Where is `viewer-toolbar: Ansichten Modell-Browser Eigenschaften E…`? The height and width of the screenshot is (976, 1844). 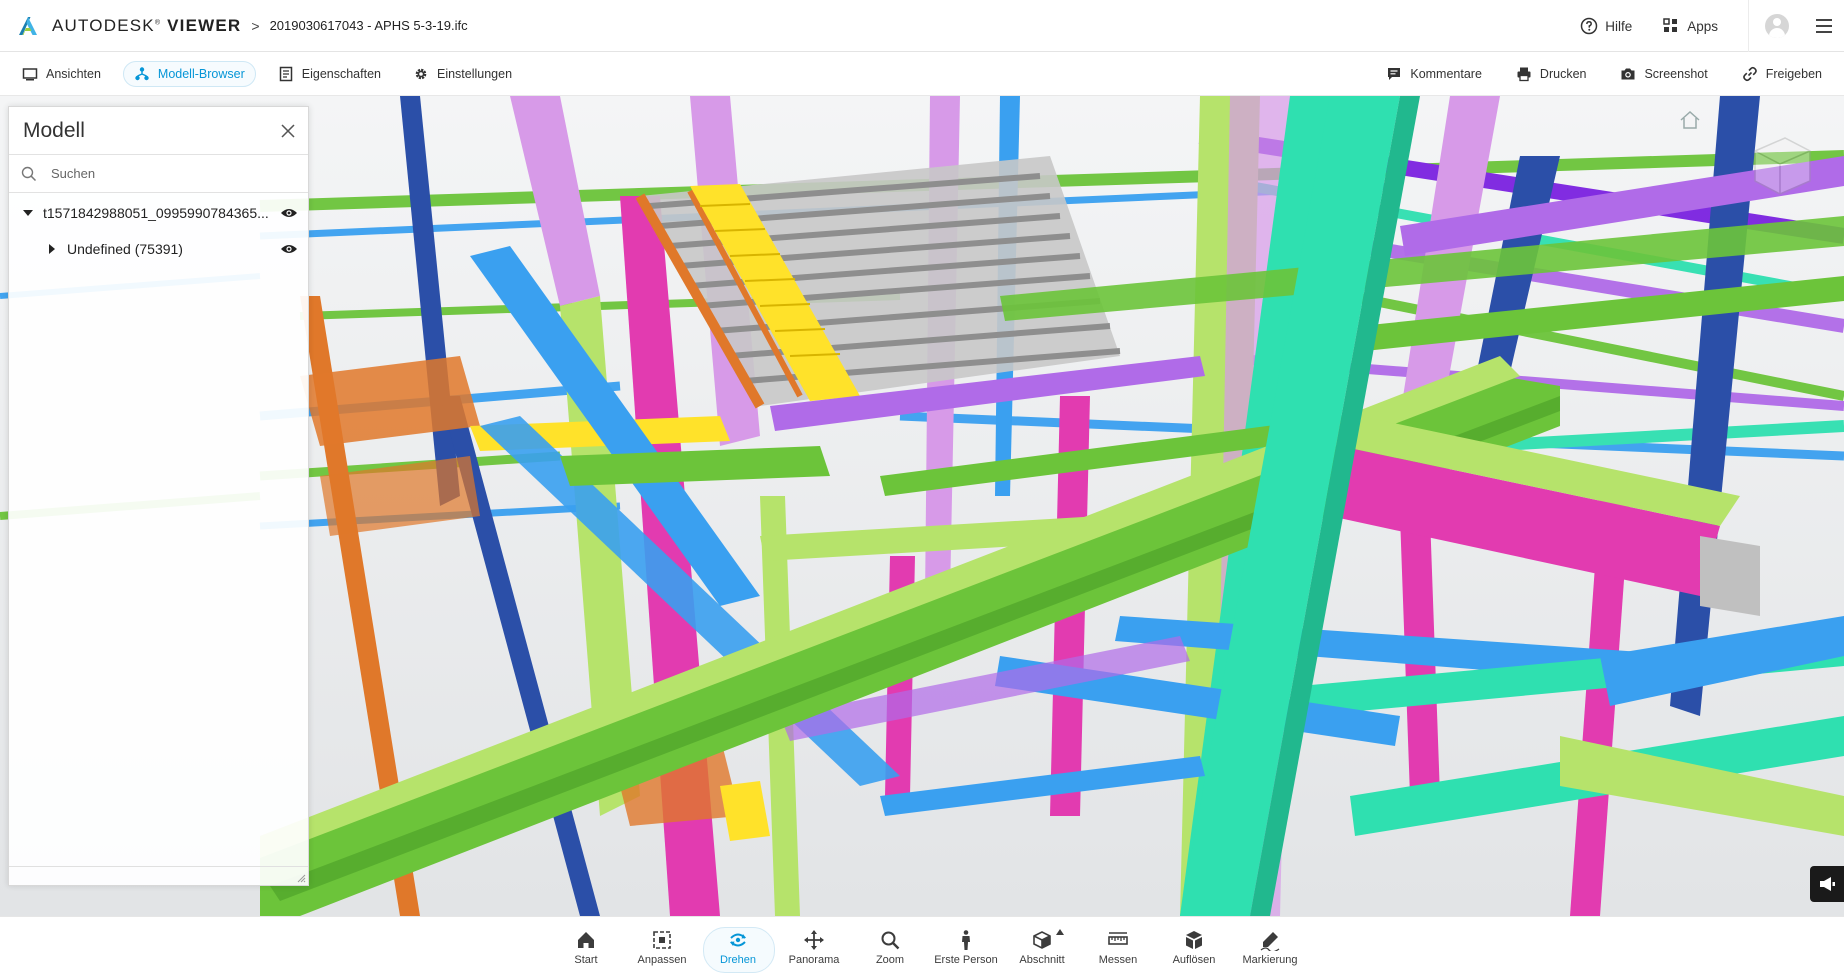
viewer-toolbar: Ansichten Modell-Browser Eigenschaften E… is located at coordinates (922, 74).